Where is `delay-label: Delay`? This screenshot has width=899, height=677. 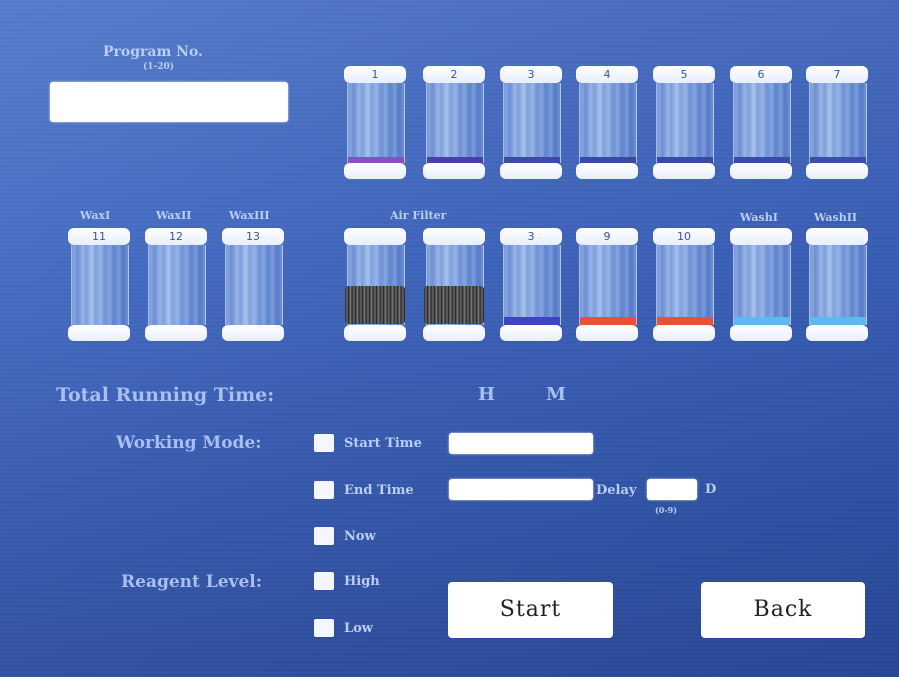
delay-label: Delay is located at coordinates (616, 490).